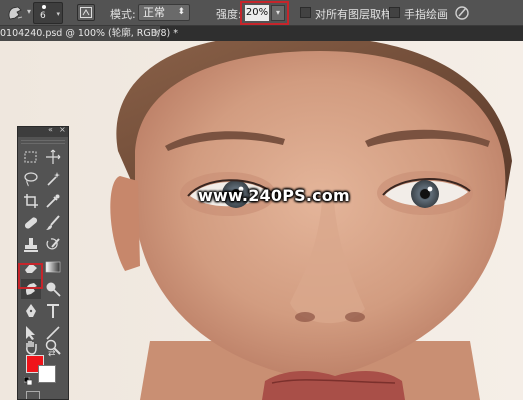  I want to click on brush-panel-toggle-button, so click(86, 12).